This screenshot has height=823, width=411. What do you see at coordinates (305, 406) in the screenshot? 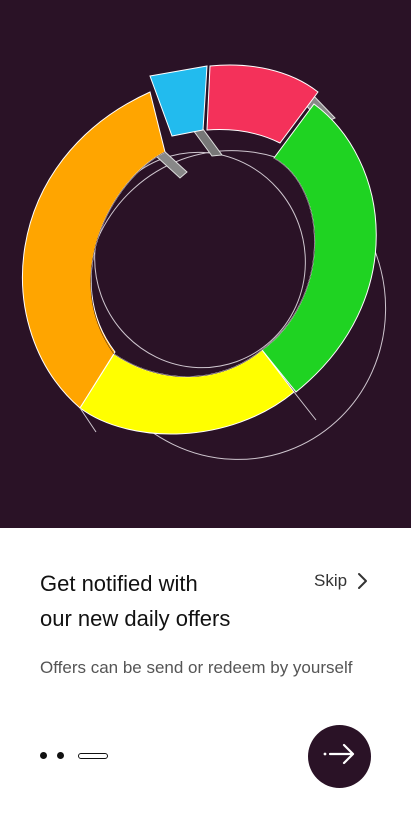
I see `ring-edge-line` at bounding box center [305, 406].